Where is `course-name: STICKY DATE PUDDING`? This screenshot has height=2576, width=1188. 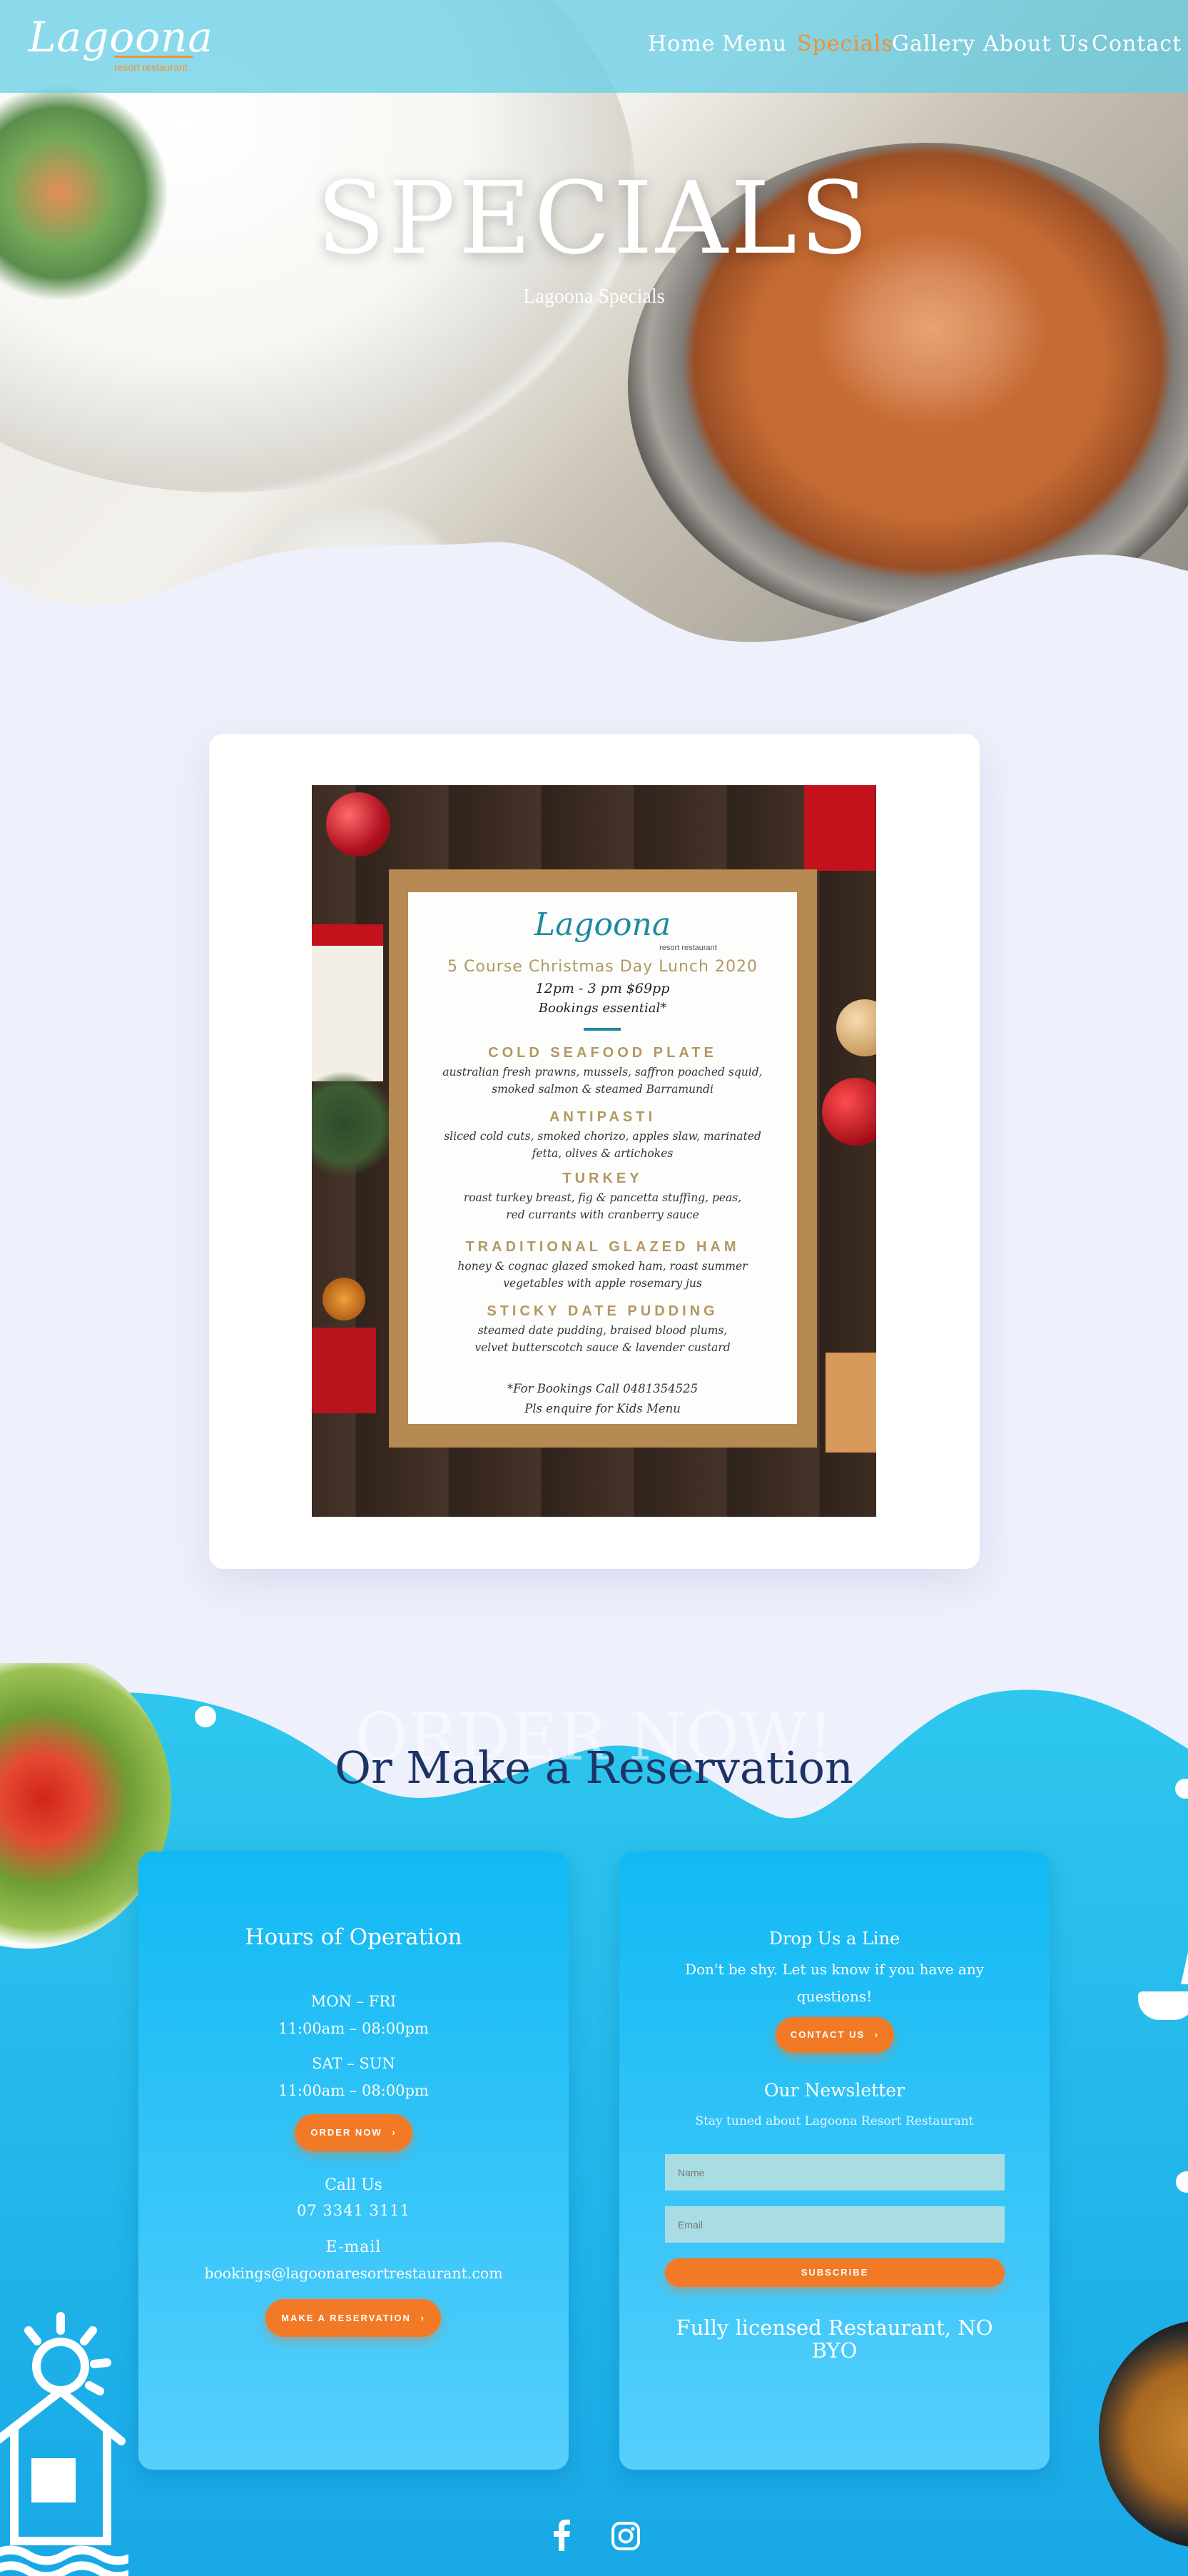 course-name: STICKY DATE PUDDING is located at coordinates (603, 1311).